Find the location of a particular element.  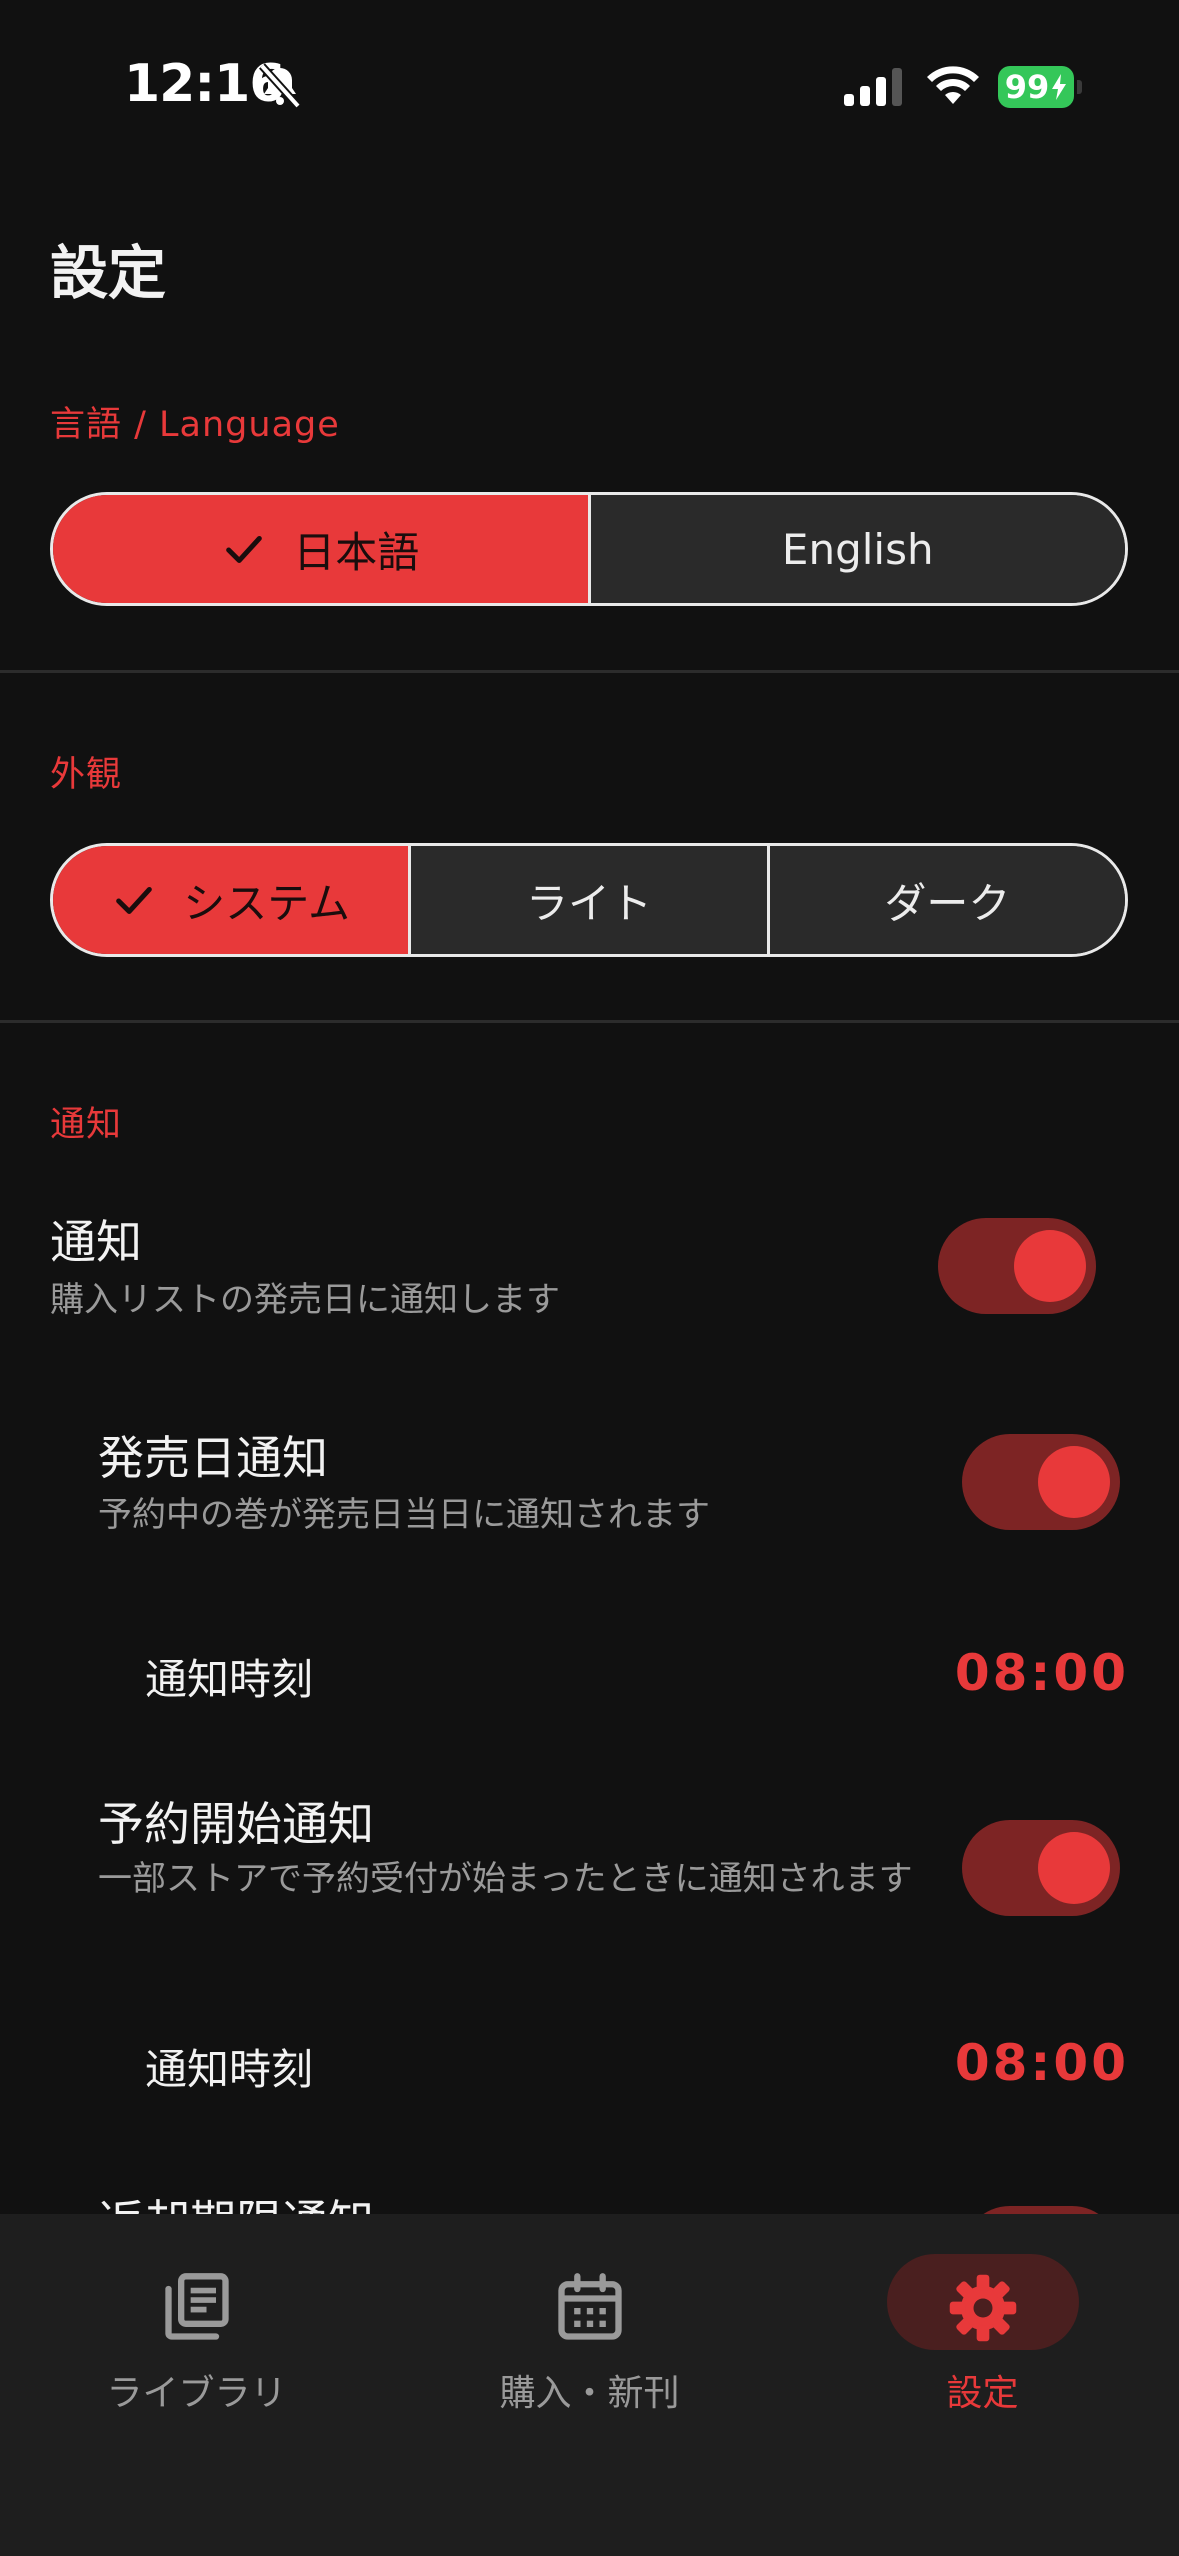

preorder-time-label: 通知時刻 is located at coordinates (229, 2069).